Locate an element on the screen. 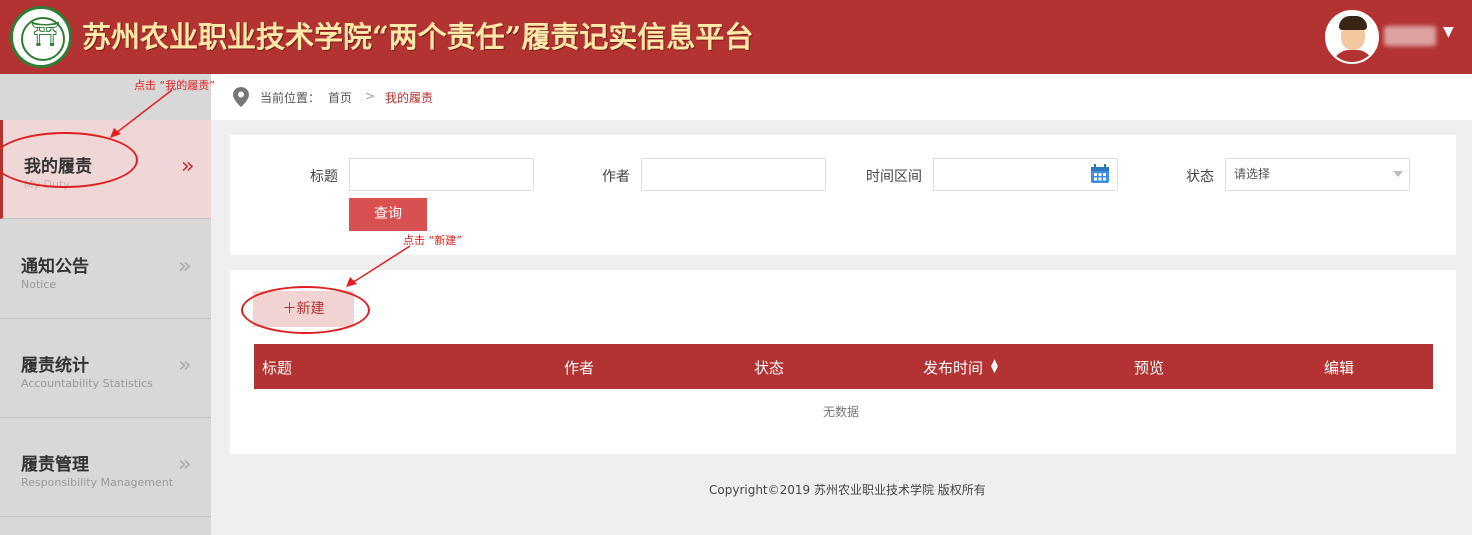 The width and height of the screenshot is (1472, 535). author-filter-label: 作者 is located at coordinates (616, 177).